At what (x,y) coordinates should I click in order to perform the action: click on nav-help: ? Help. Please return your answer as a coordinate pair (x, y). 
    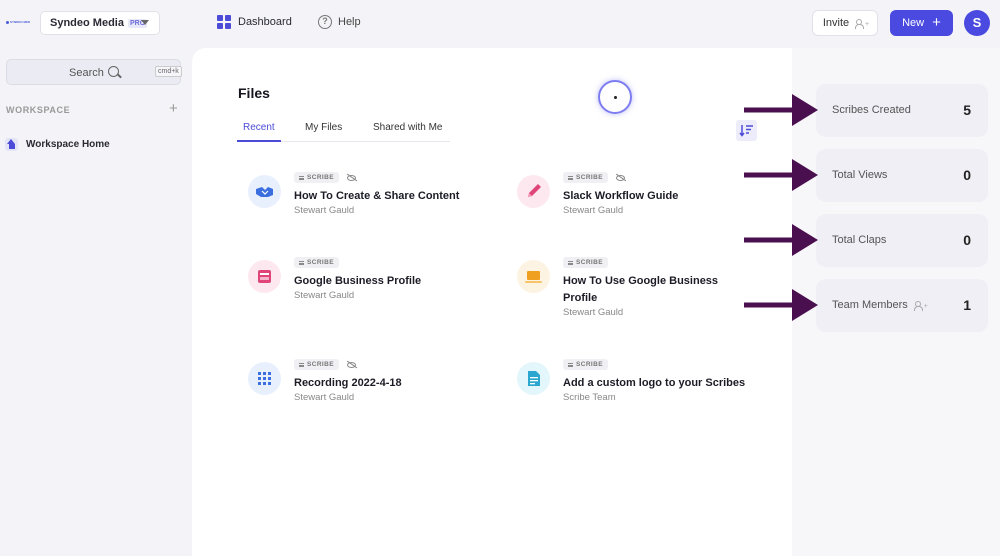
    Looking at the image, I should click on (339, 22).